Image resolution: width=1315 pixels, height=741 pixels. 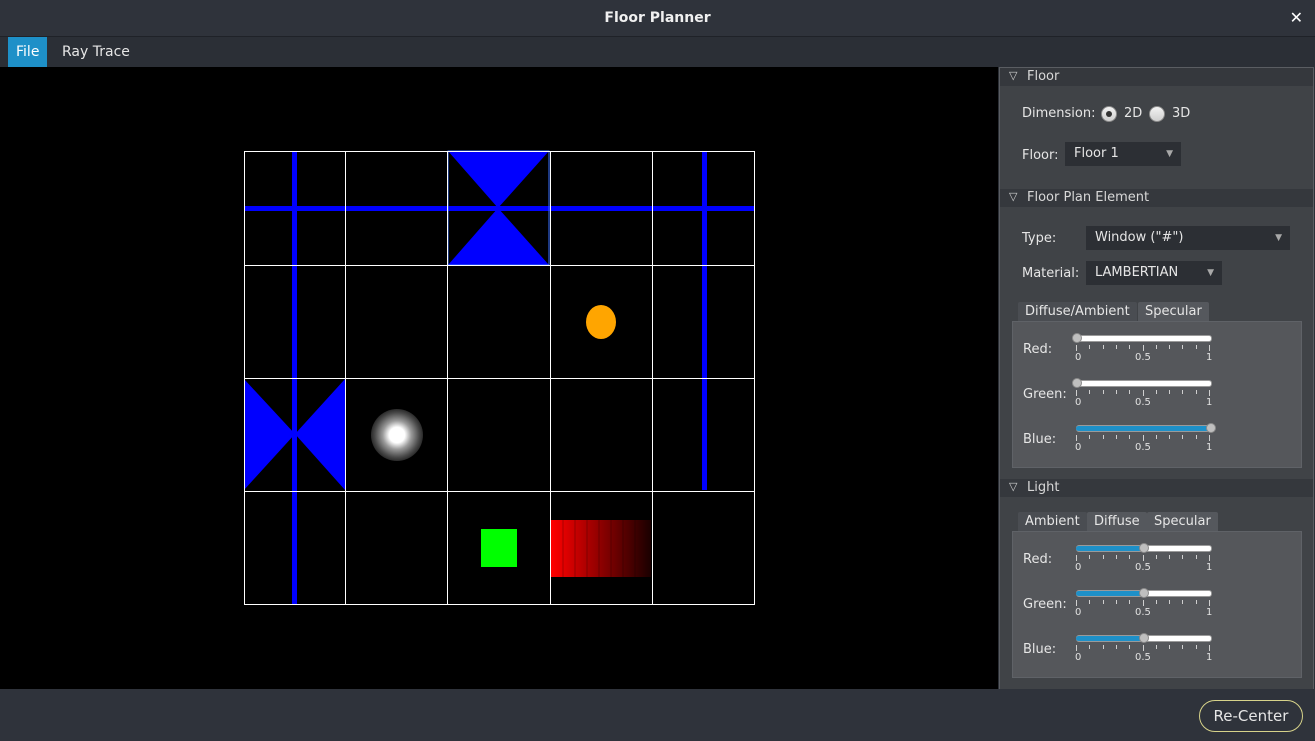 I want to click on tab-specular: Specular, so click(x=1173, y=312).